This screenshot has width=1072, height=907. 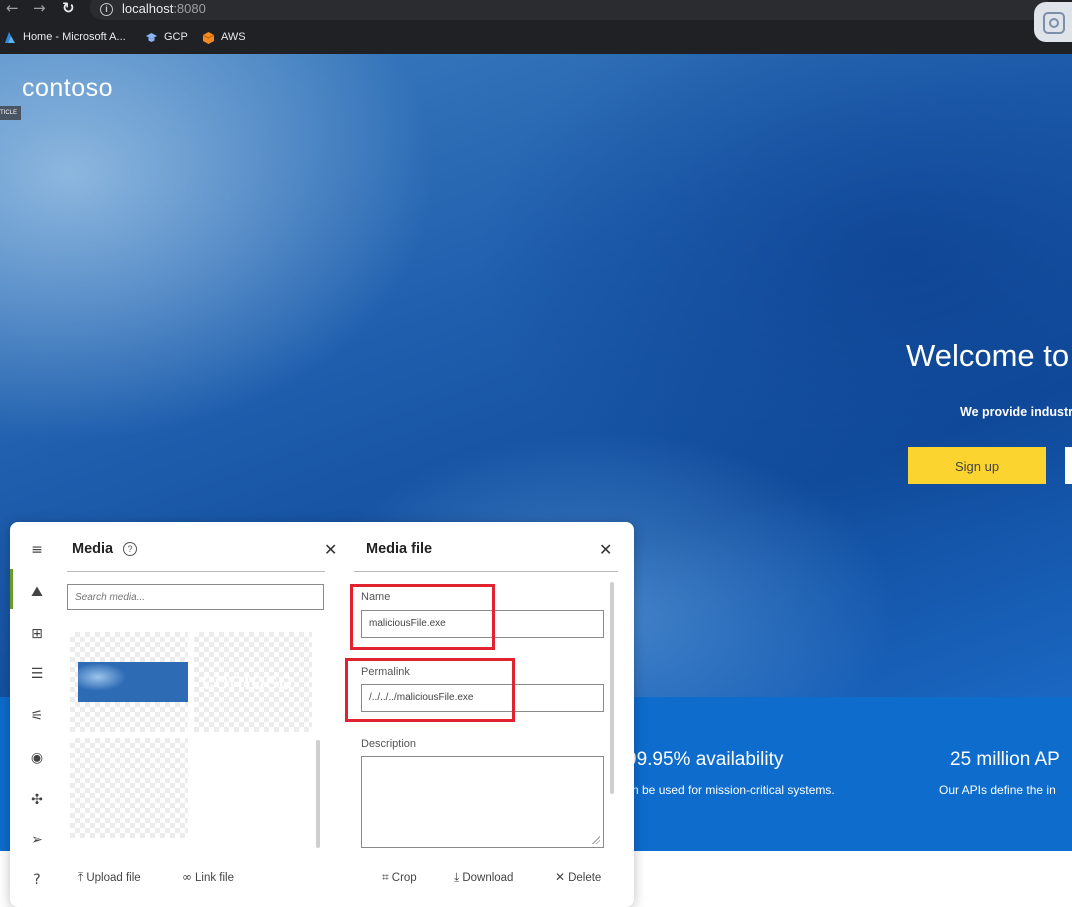 I want to click on help-circle-icon: ?, so click(x=37, y=880).